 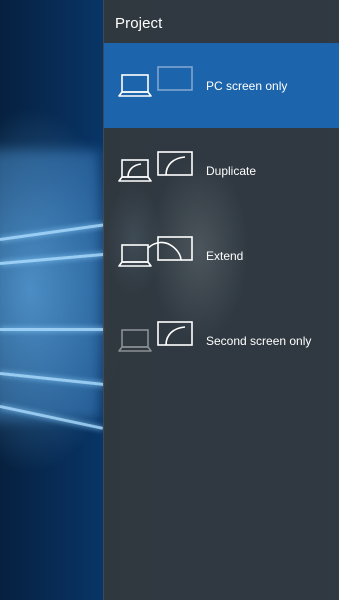 I want to click on option-label: Extend, so click(x=225, y=256).